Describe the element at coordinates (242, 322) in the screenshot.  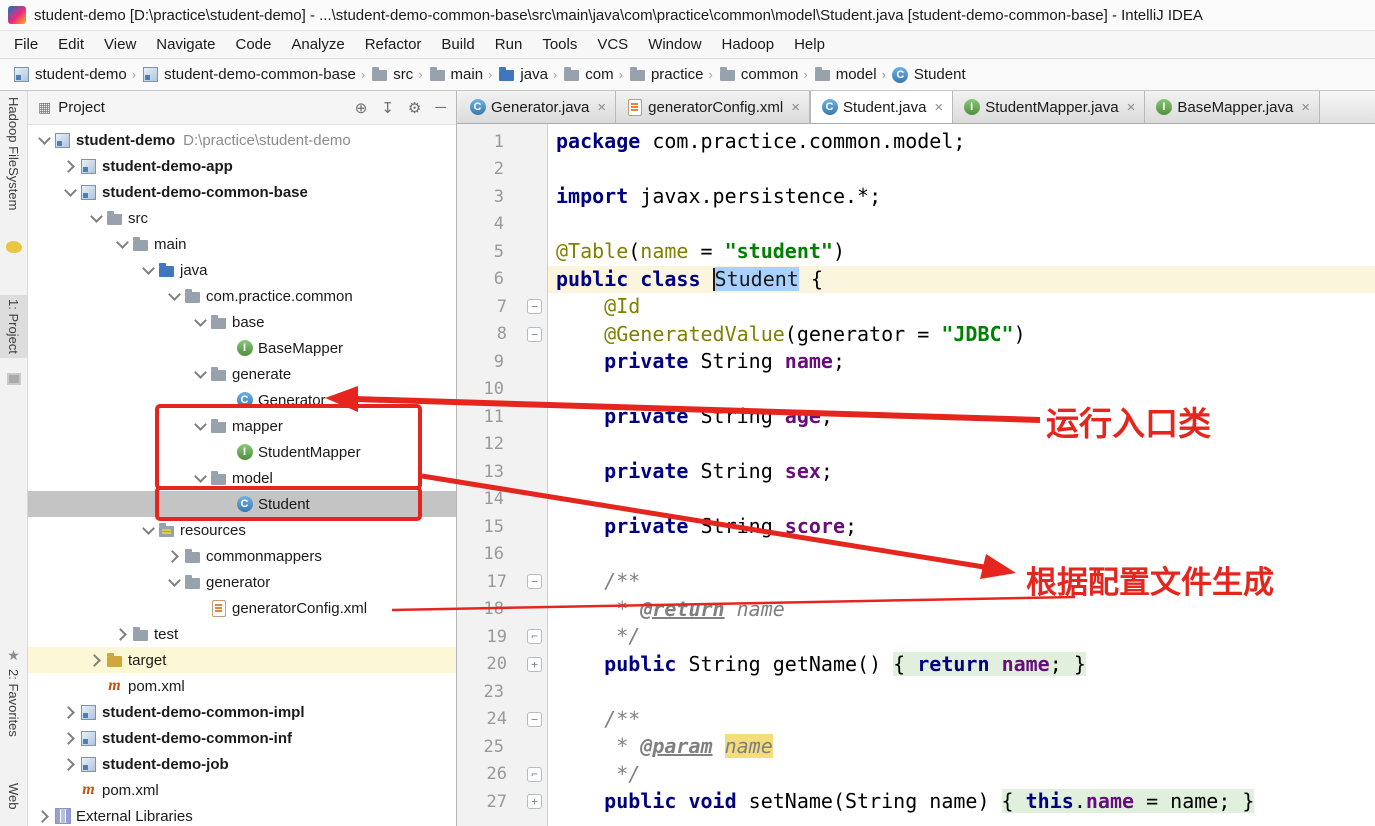
I see `tree-item-base: base` at that location.